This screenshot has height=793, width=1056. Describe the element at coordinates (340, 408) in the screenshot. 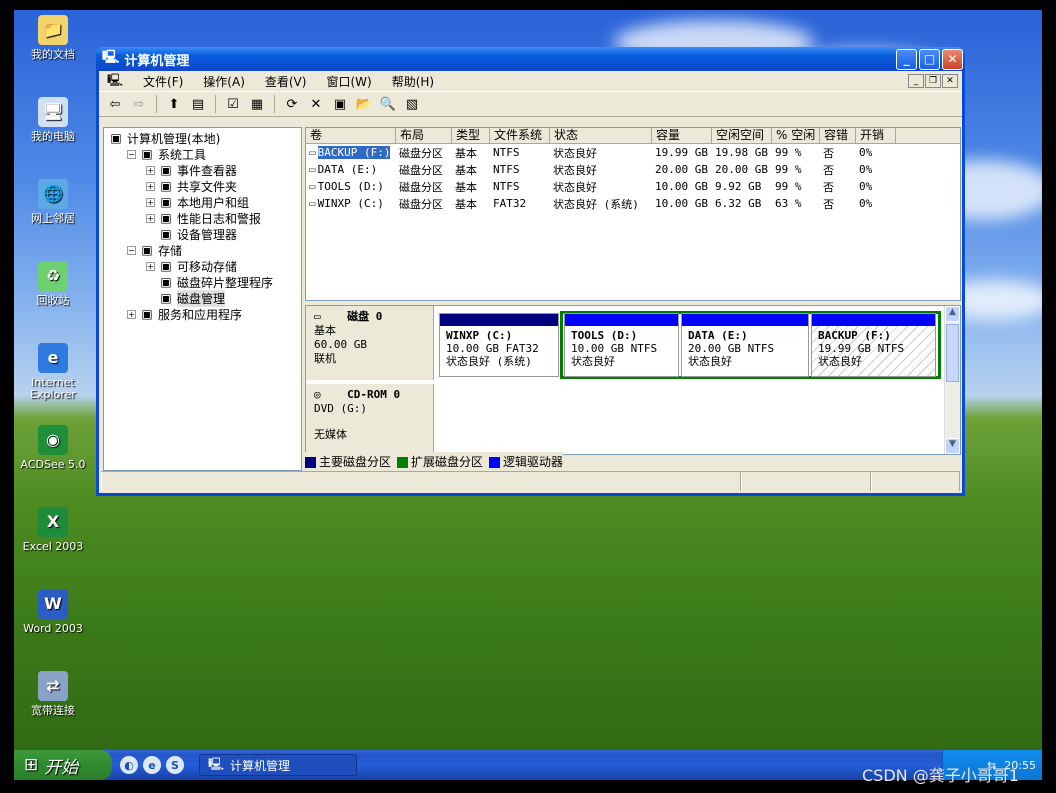

I see `cdrom-drive: DVD (G:)` at that location.